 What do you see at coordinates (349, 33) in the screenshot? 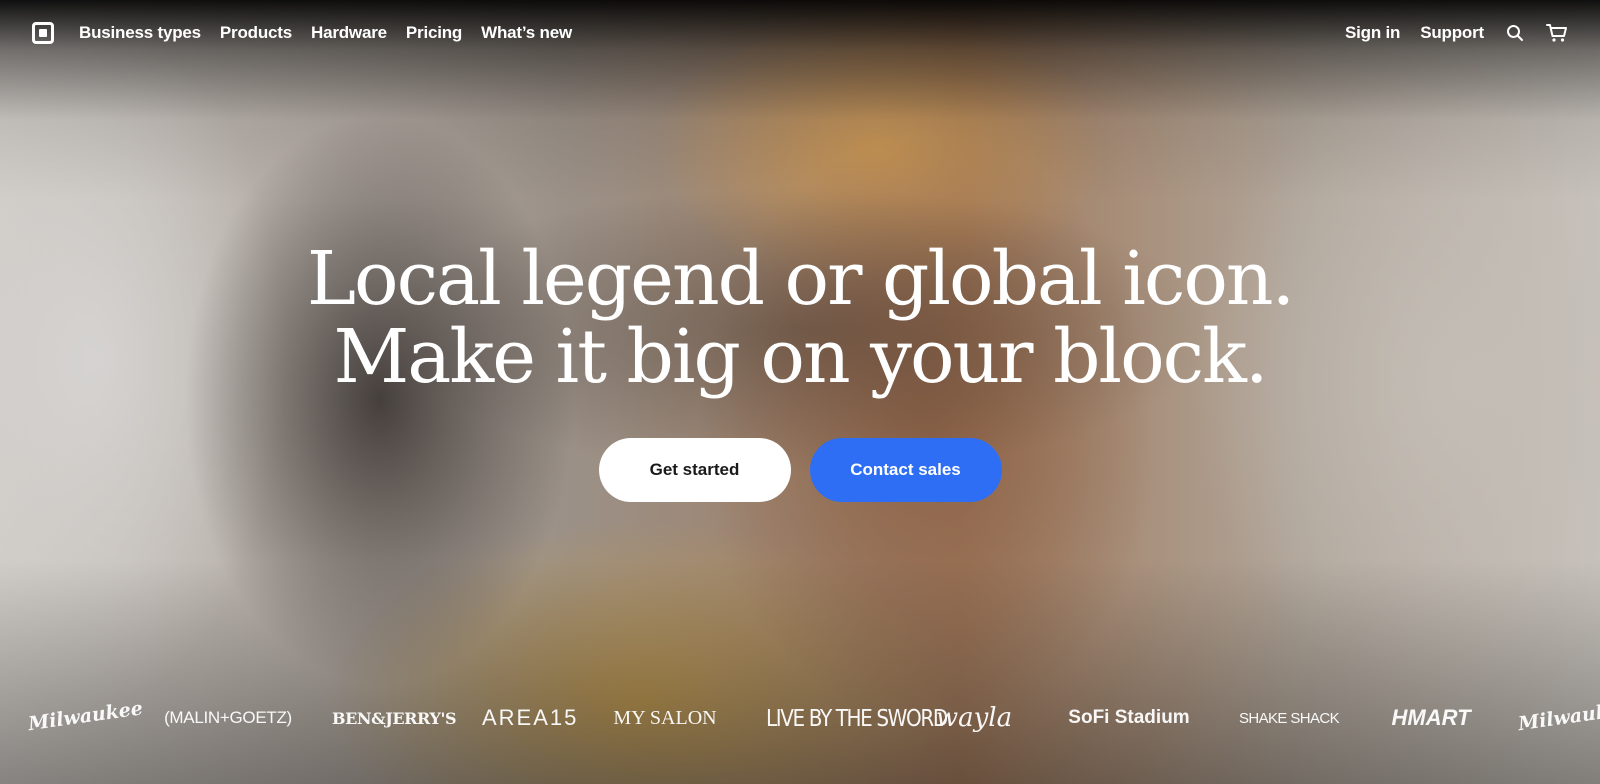
I see `nav-link-hardware: Hardware` at bounding box center [349, 33].